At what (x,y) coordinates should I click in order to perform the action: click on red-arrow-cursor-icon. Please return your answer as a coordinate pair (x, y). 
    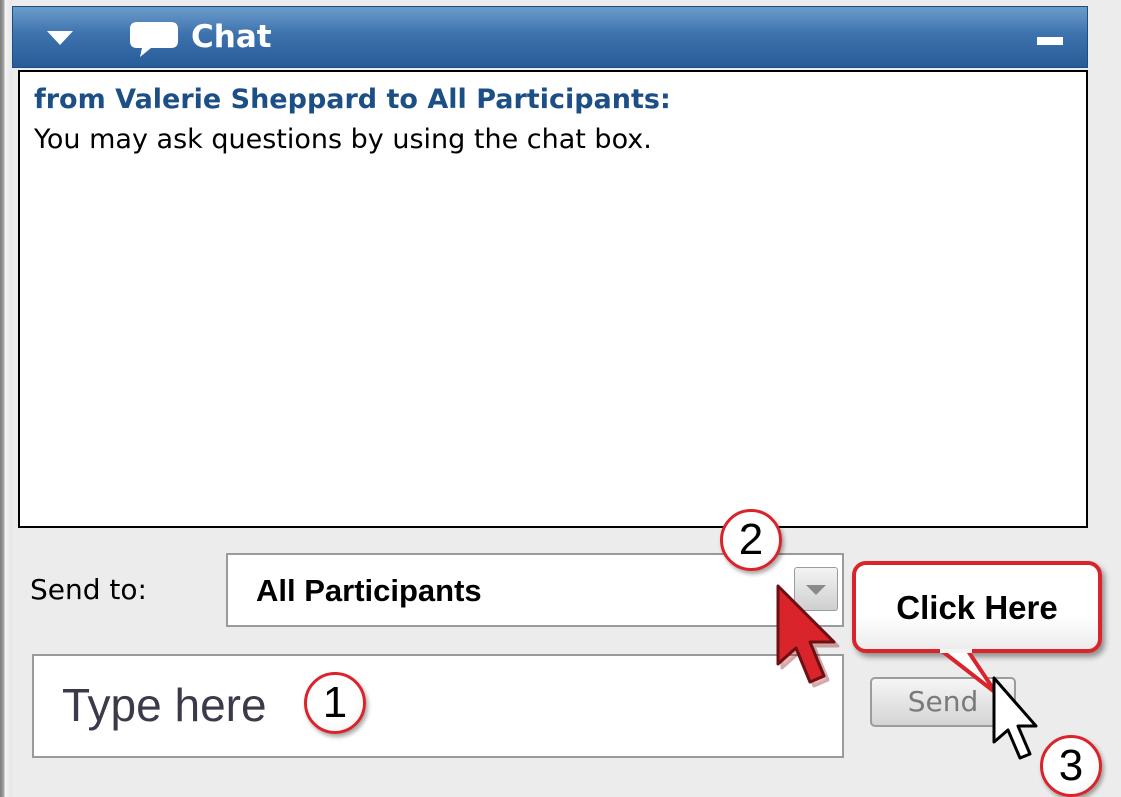
    Looking at the image, I should click on (808, 636).